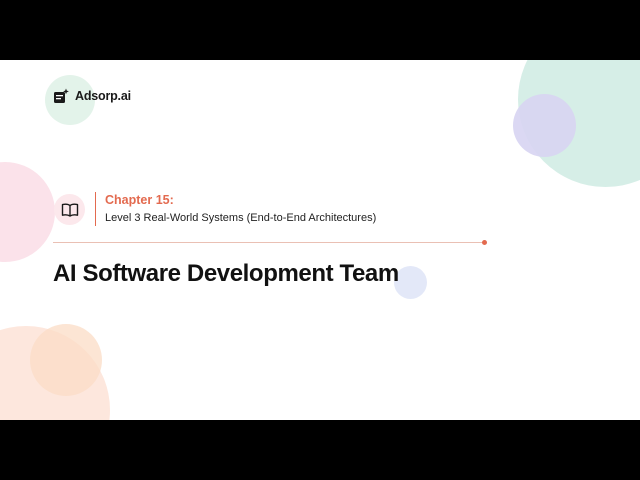 Image resolution: width=640 pixels, height=480 pixels. Describe the element at coordinates (268, 242) in the screenshot. I see `section-divider` at that location.